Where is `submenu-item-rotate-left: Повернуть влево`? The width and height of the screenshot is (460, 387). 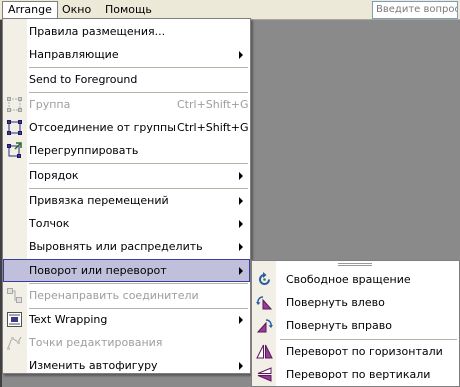
submenu-item-rotate-left: Повернуть влево is located at coordinates (355, 302).